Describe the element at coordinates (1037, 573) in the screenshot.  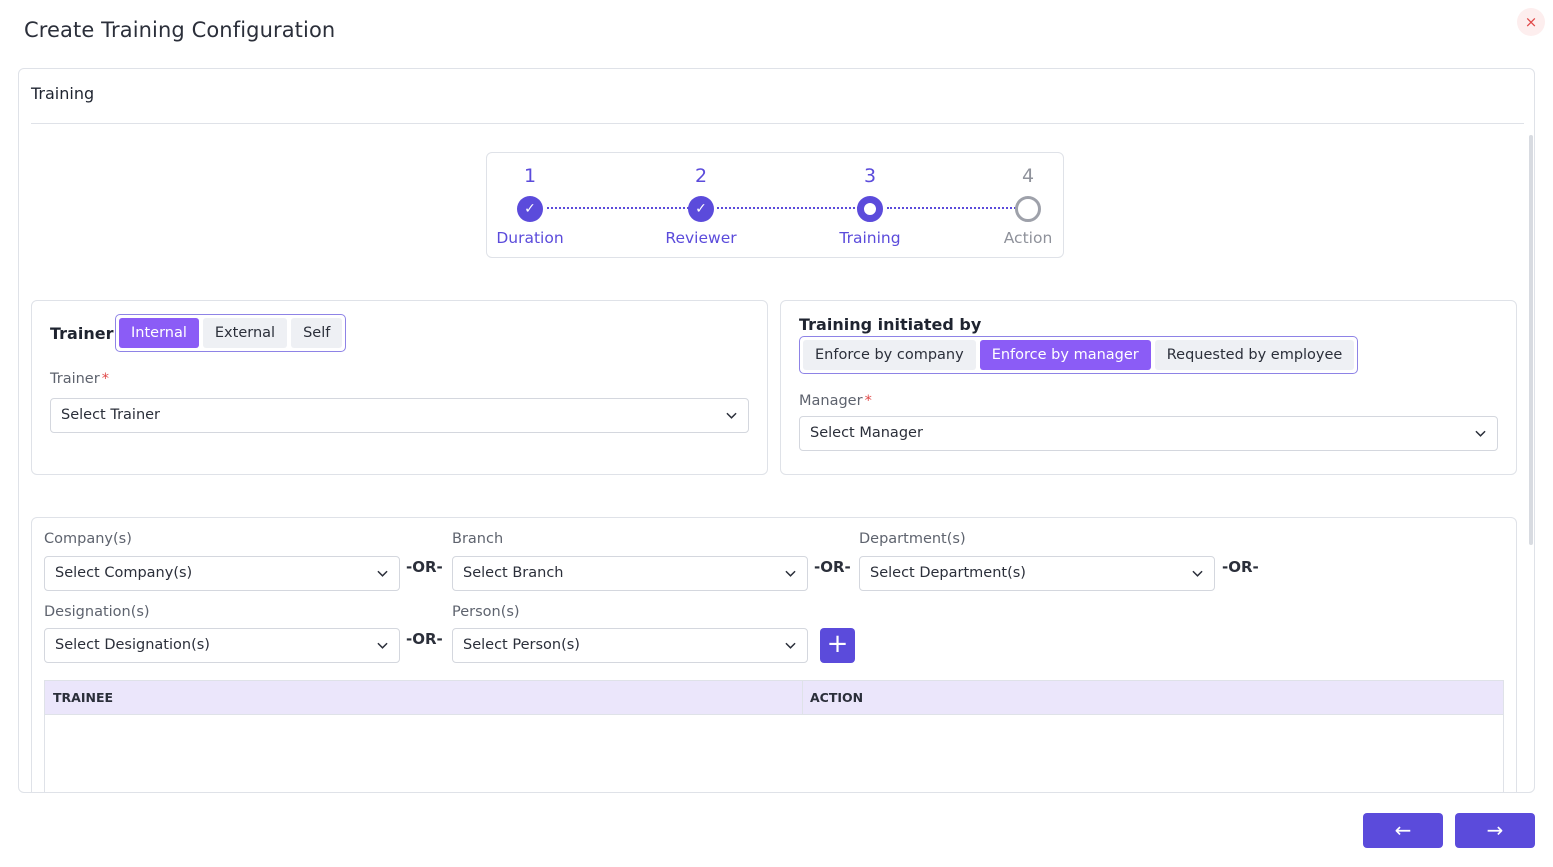
I see `department-select: Select Department(s)` at that location.